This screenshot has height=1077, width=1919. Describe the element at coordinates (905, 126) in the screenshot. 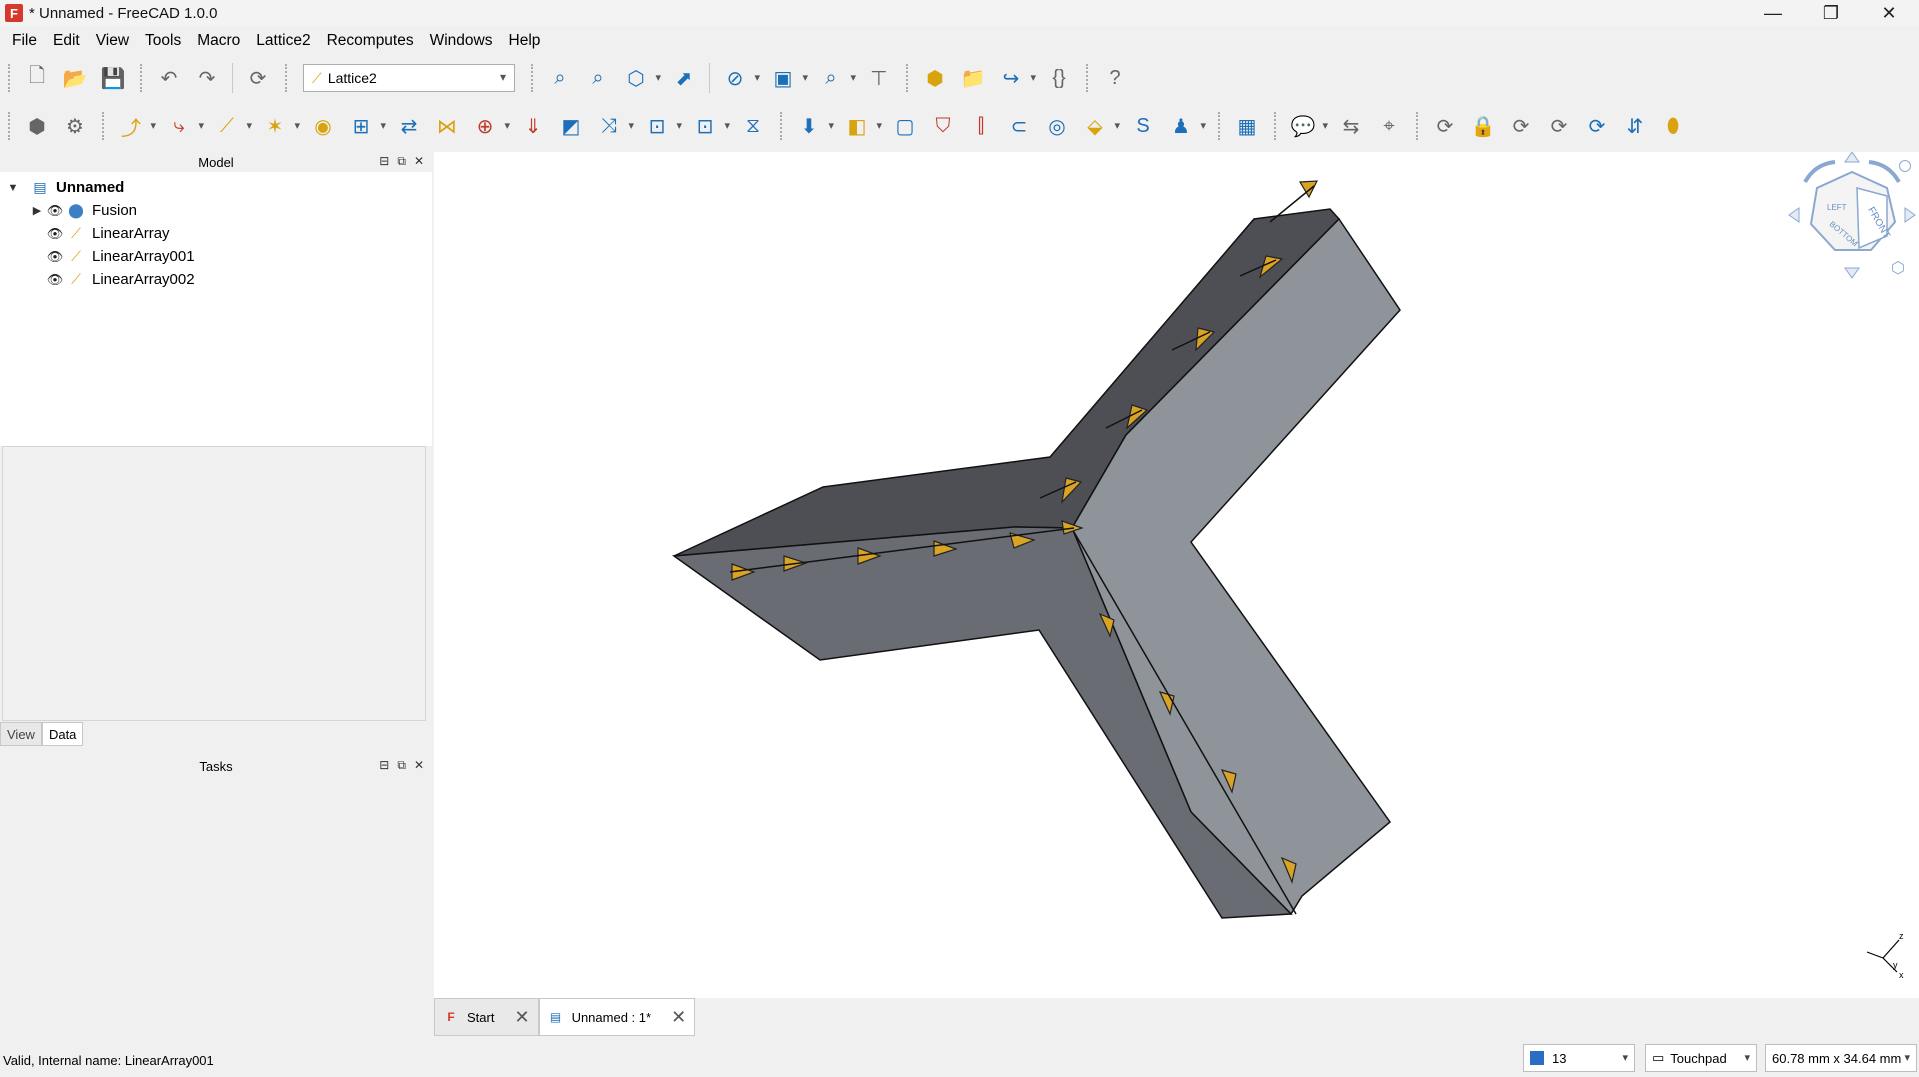

I see `bounding-box-compound-icon: ▢` at that location.